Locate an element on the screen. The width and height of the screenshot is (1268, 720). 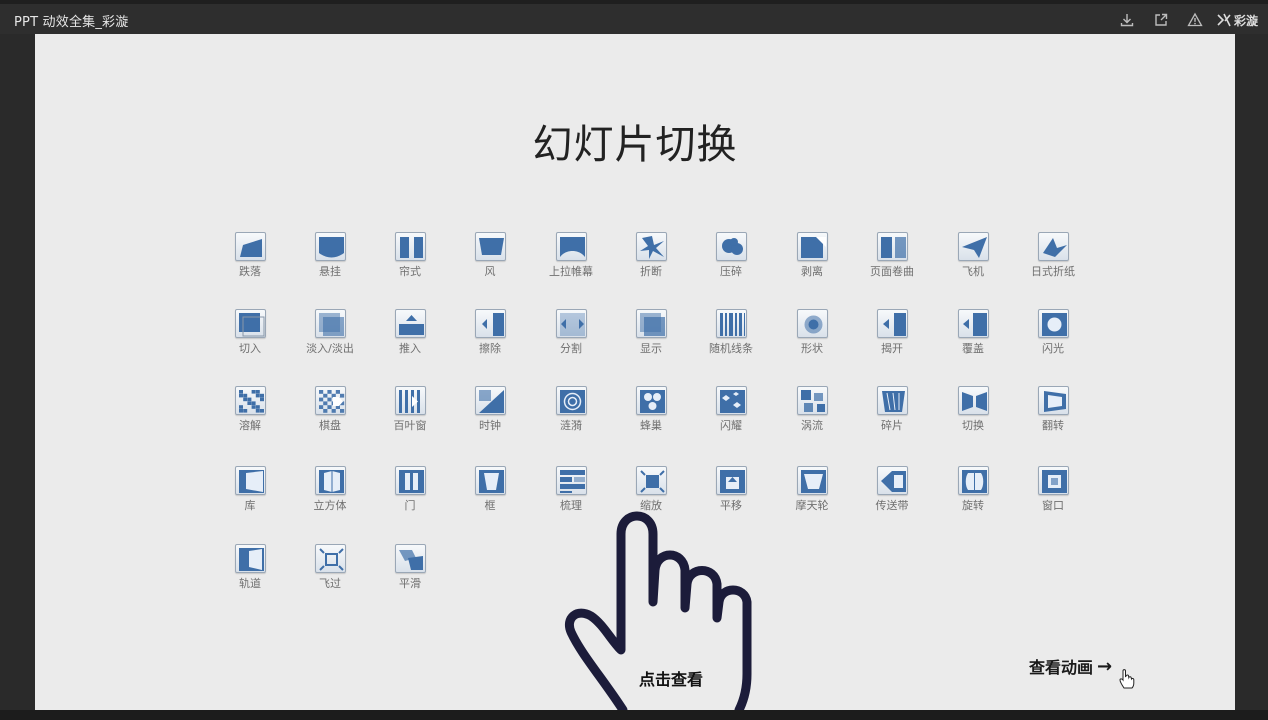
transition-item: 分割 is located at coordinates (571, 337).